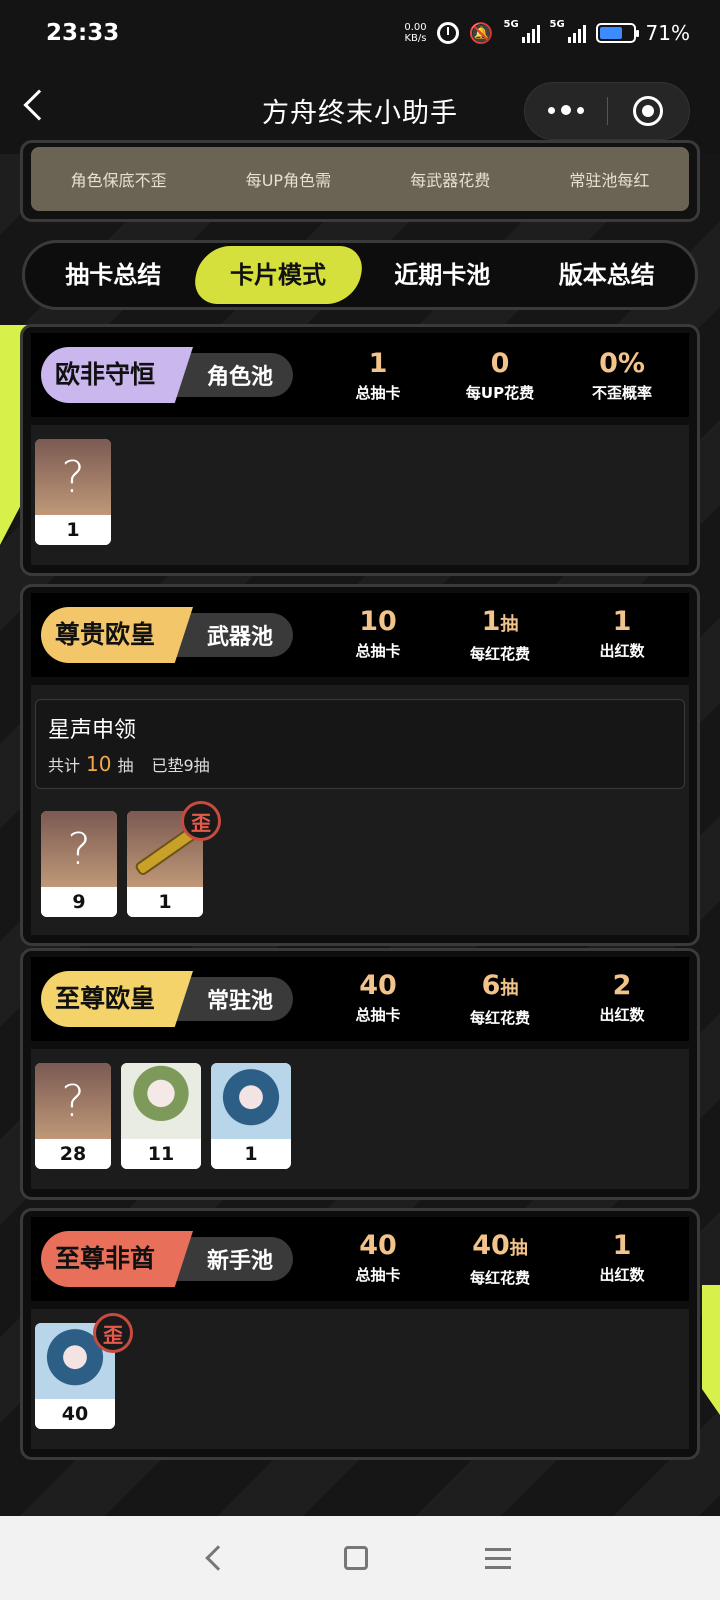 This screenshot has width=720, height=1600. I want to click on tab-bar: 抽卡总结 卡片模式 近期卡池 版本总结, so click(360, 275).